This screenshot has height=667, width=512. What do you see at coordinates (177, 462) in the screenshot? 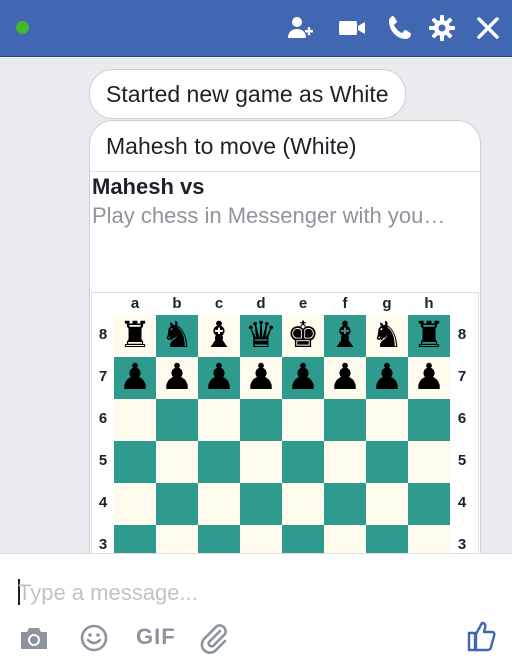
I see `square-b5` at bounding box center [177, 462].